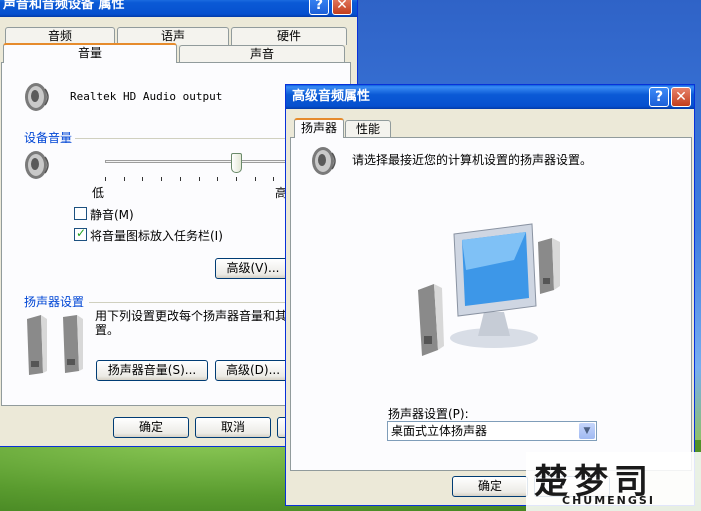  Describe the element at coordinates (587, 431) in the screenshot. I see `chevron-down-icon: ▼` at that location.